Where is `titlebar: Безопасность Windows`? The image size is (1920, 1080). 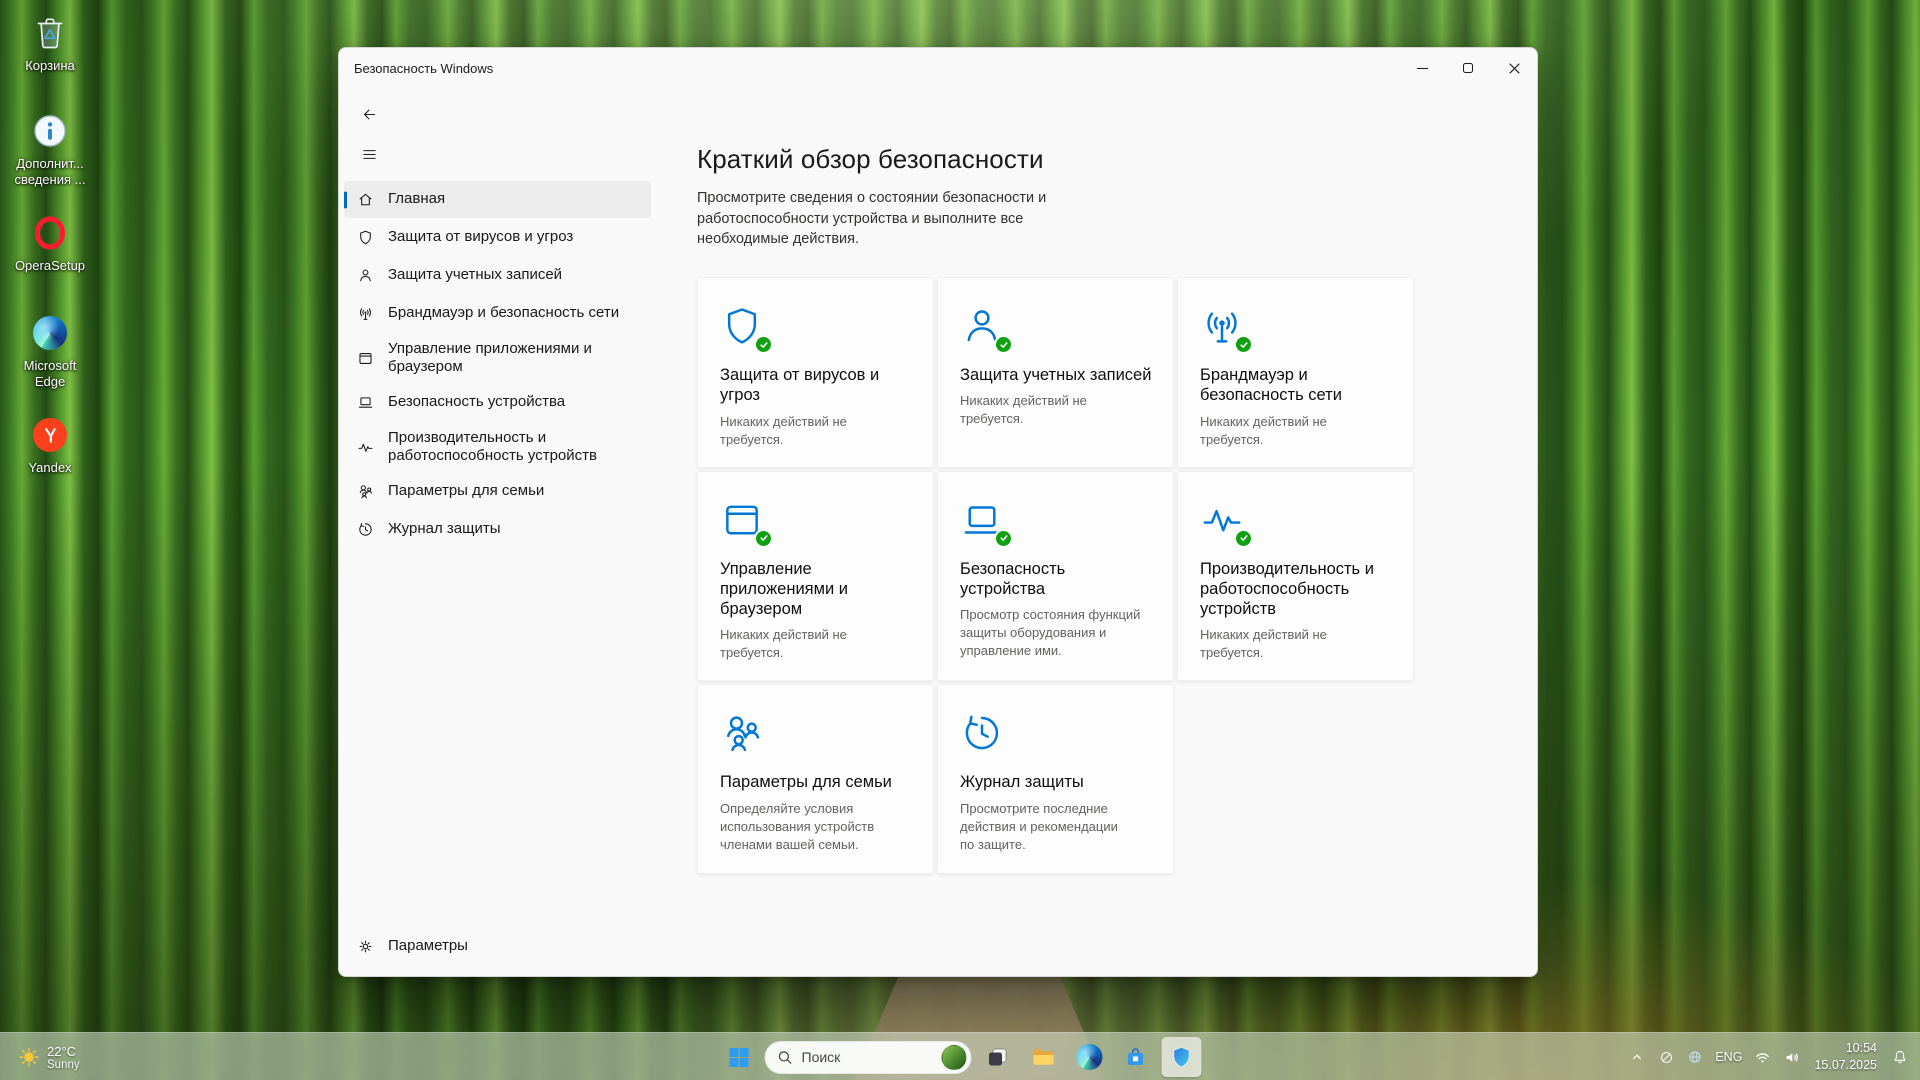
titlebar: Безопасность Windows is located at coordinates (938, 68).